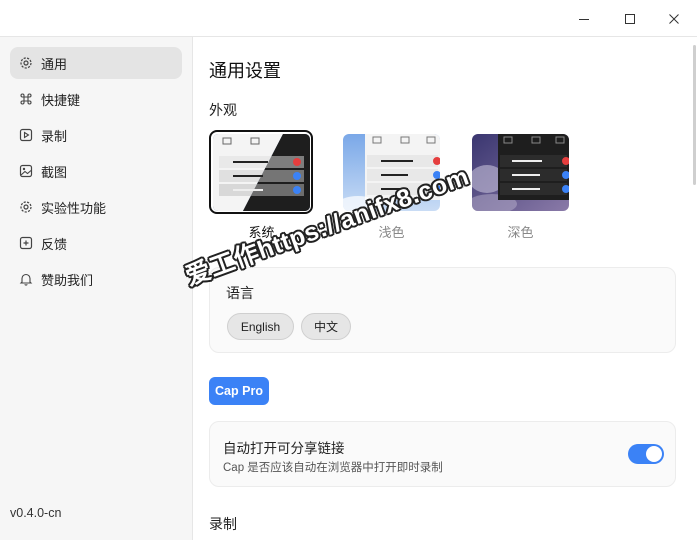  Describe the element at coordinates (54, 172) in the screenshot. I see `sidebar-item-label: 截图` at that location.